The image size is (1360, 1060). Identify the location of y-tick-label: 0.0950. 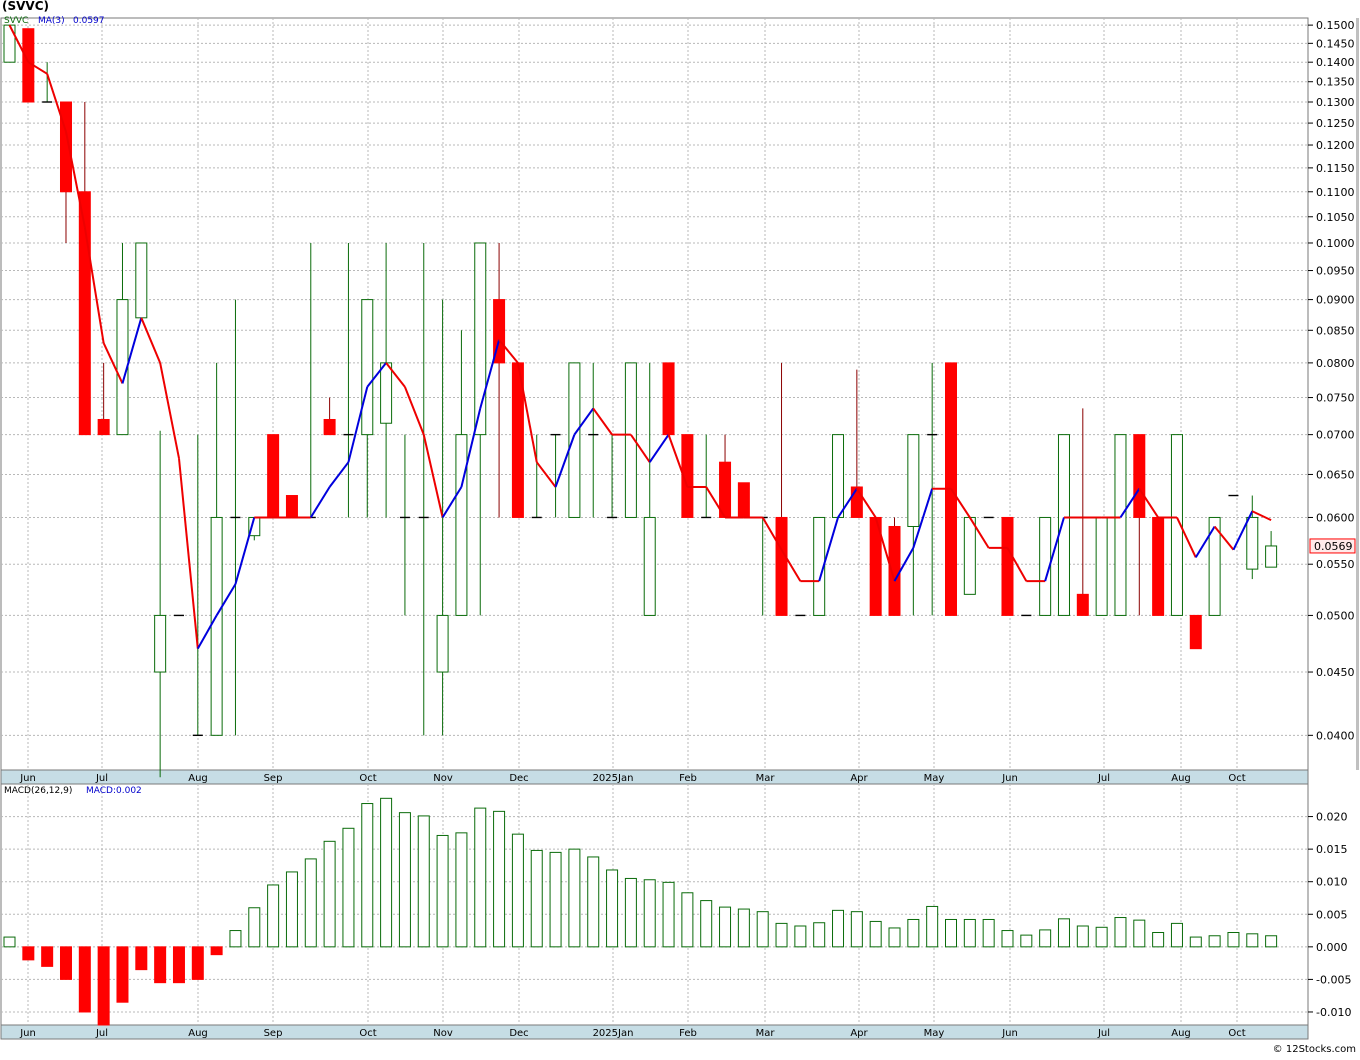
(1335, 271).